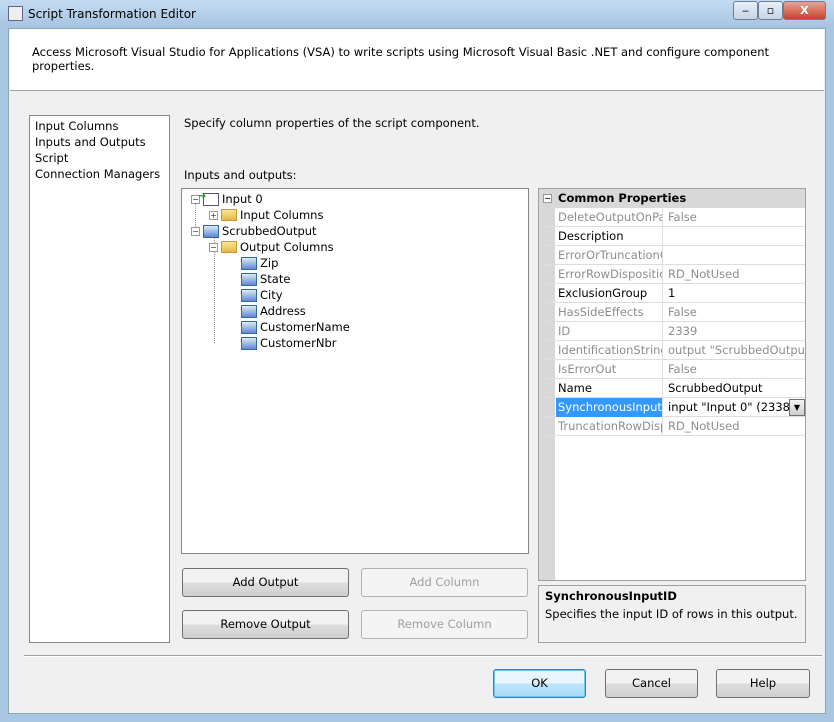 The image size is (834, 722). What do you see at coordinates (240, 175) in the screenshot?
I see `tree-label: Inputs and outputs:` at bounding box center [240, 175].